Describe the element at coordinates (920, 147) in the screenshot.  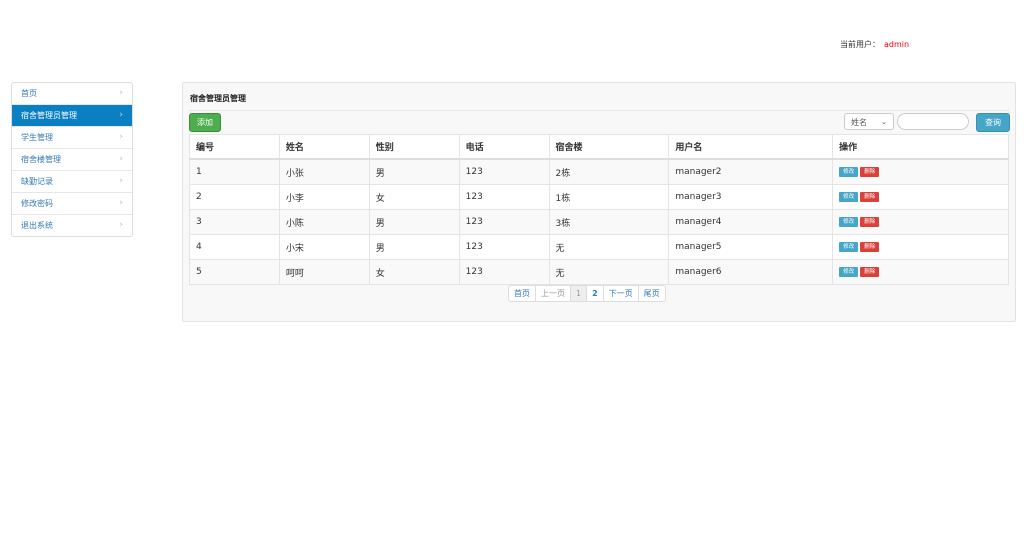
I see `column-header-actions: 操作` at that location.